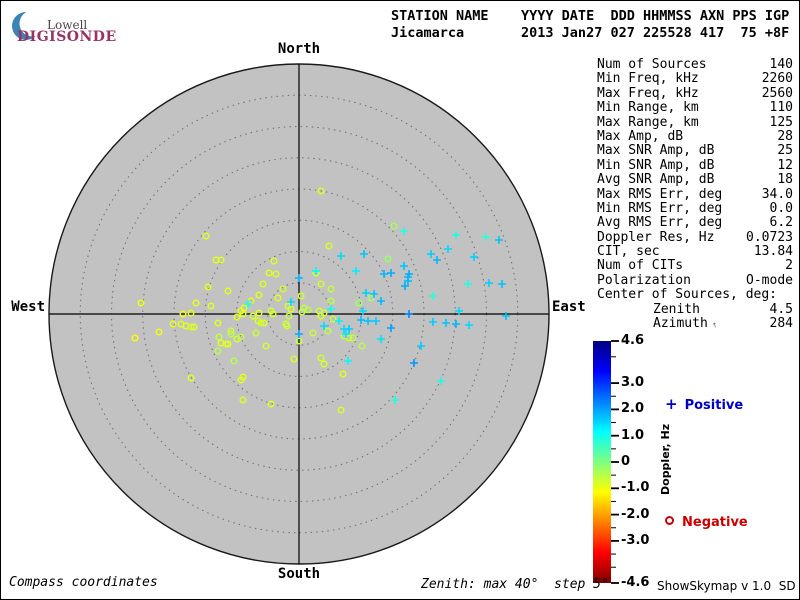 The width and height of the screenshot is (800, 600). What do you see at coordinates (660, 223) in the screenshot?
I see `stat-label: Avg RMS Err, deg` at bounding box center [660, 223].